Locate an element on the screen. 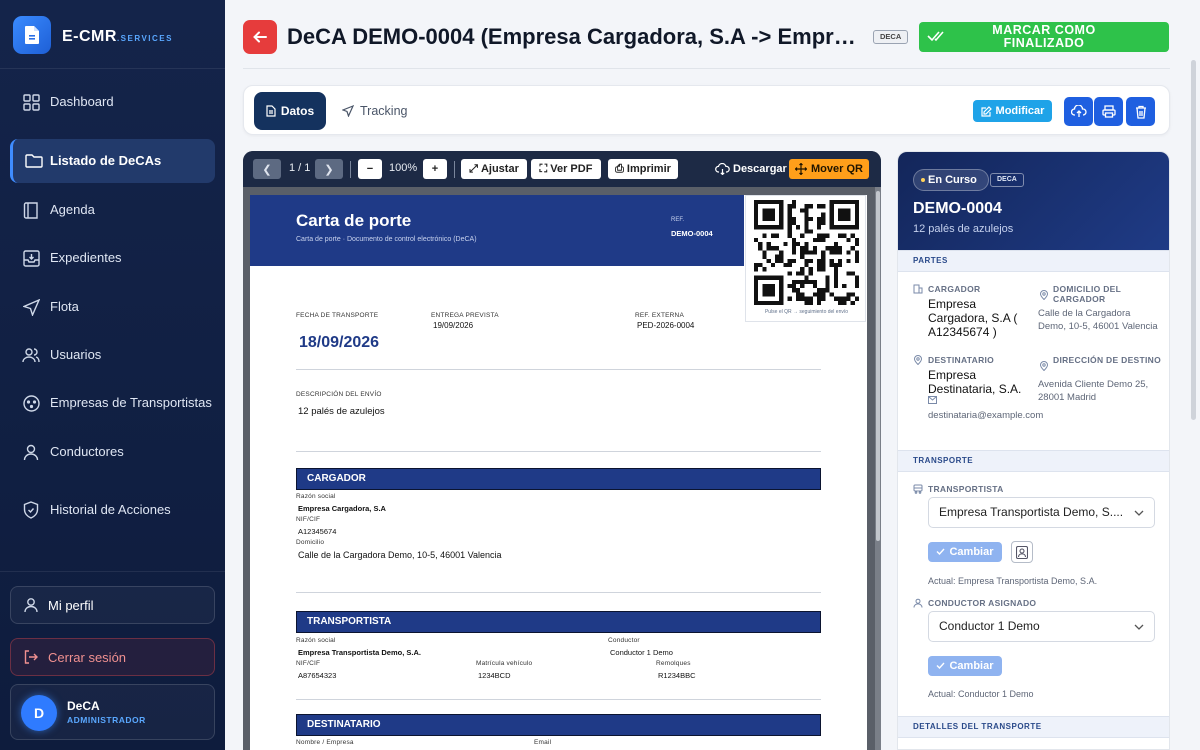 The image size is (1200, 750). tab-tracking: Tracking is located at coordinates (374, 111).